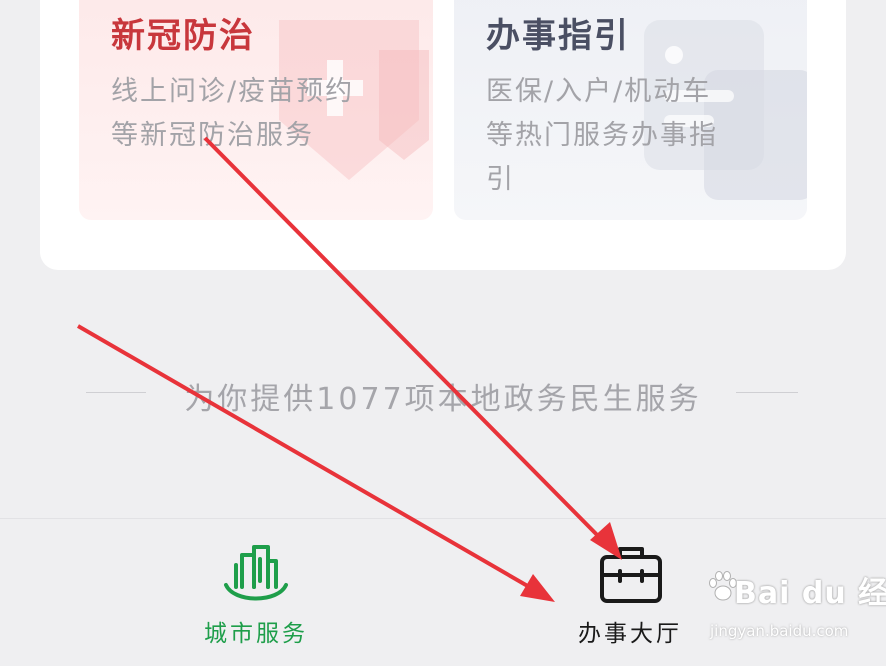 This screenshot has height=666, width=886. I want to click on service-guide-tile: 办事指引 医保/入户/机动车等热门服务办事指引, so click(630, 110).